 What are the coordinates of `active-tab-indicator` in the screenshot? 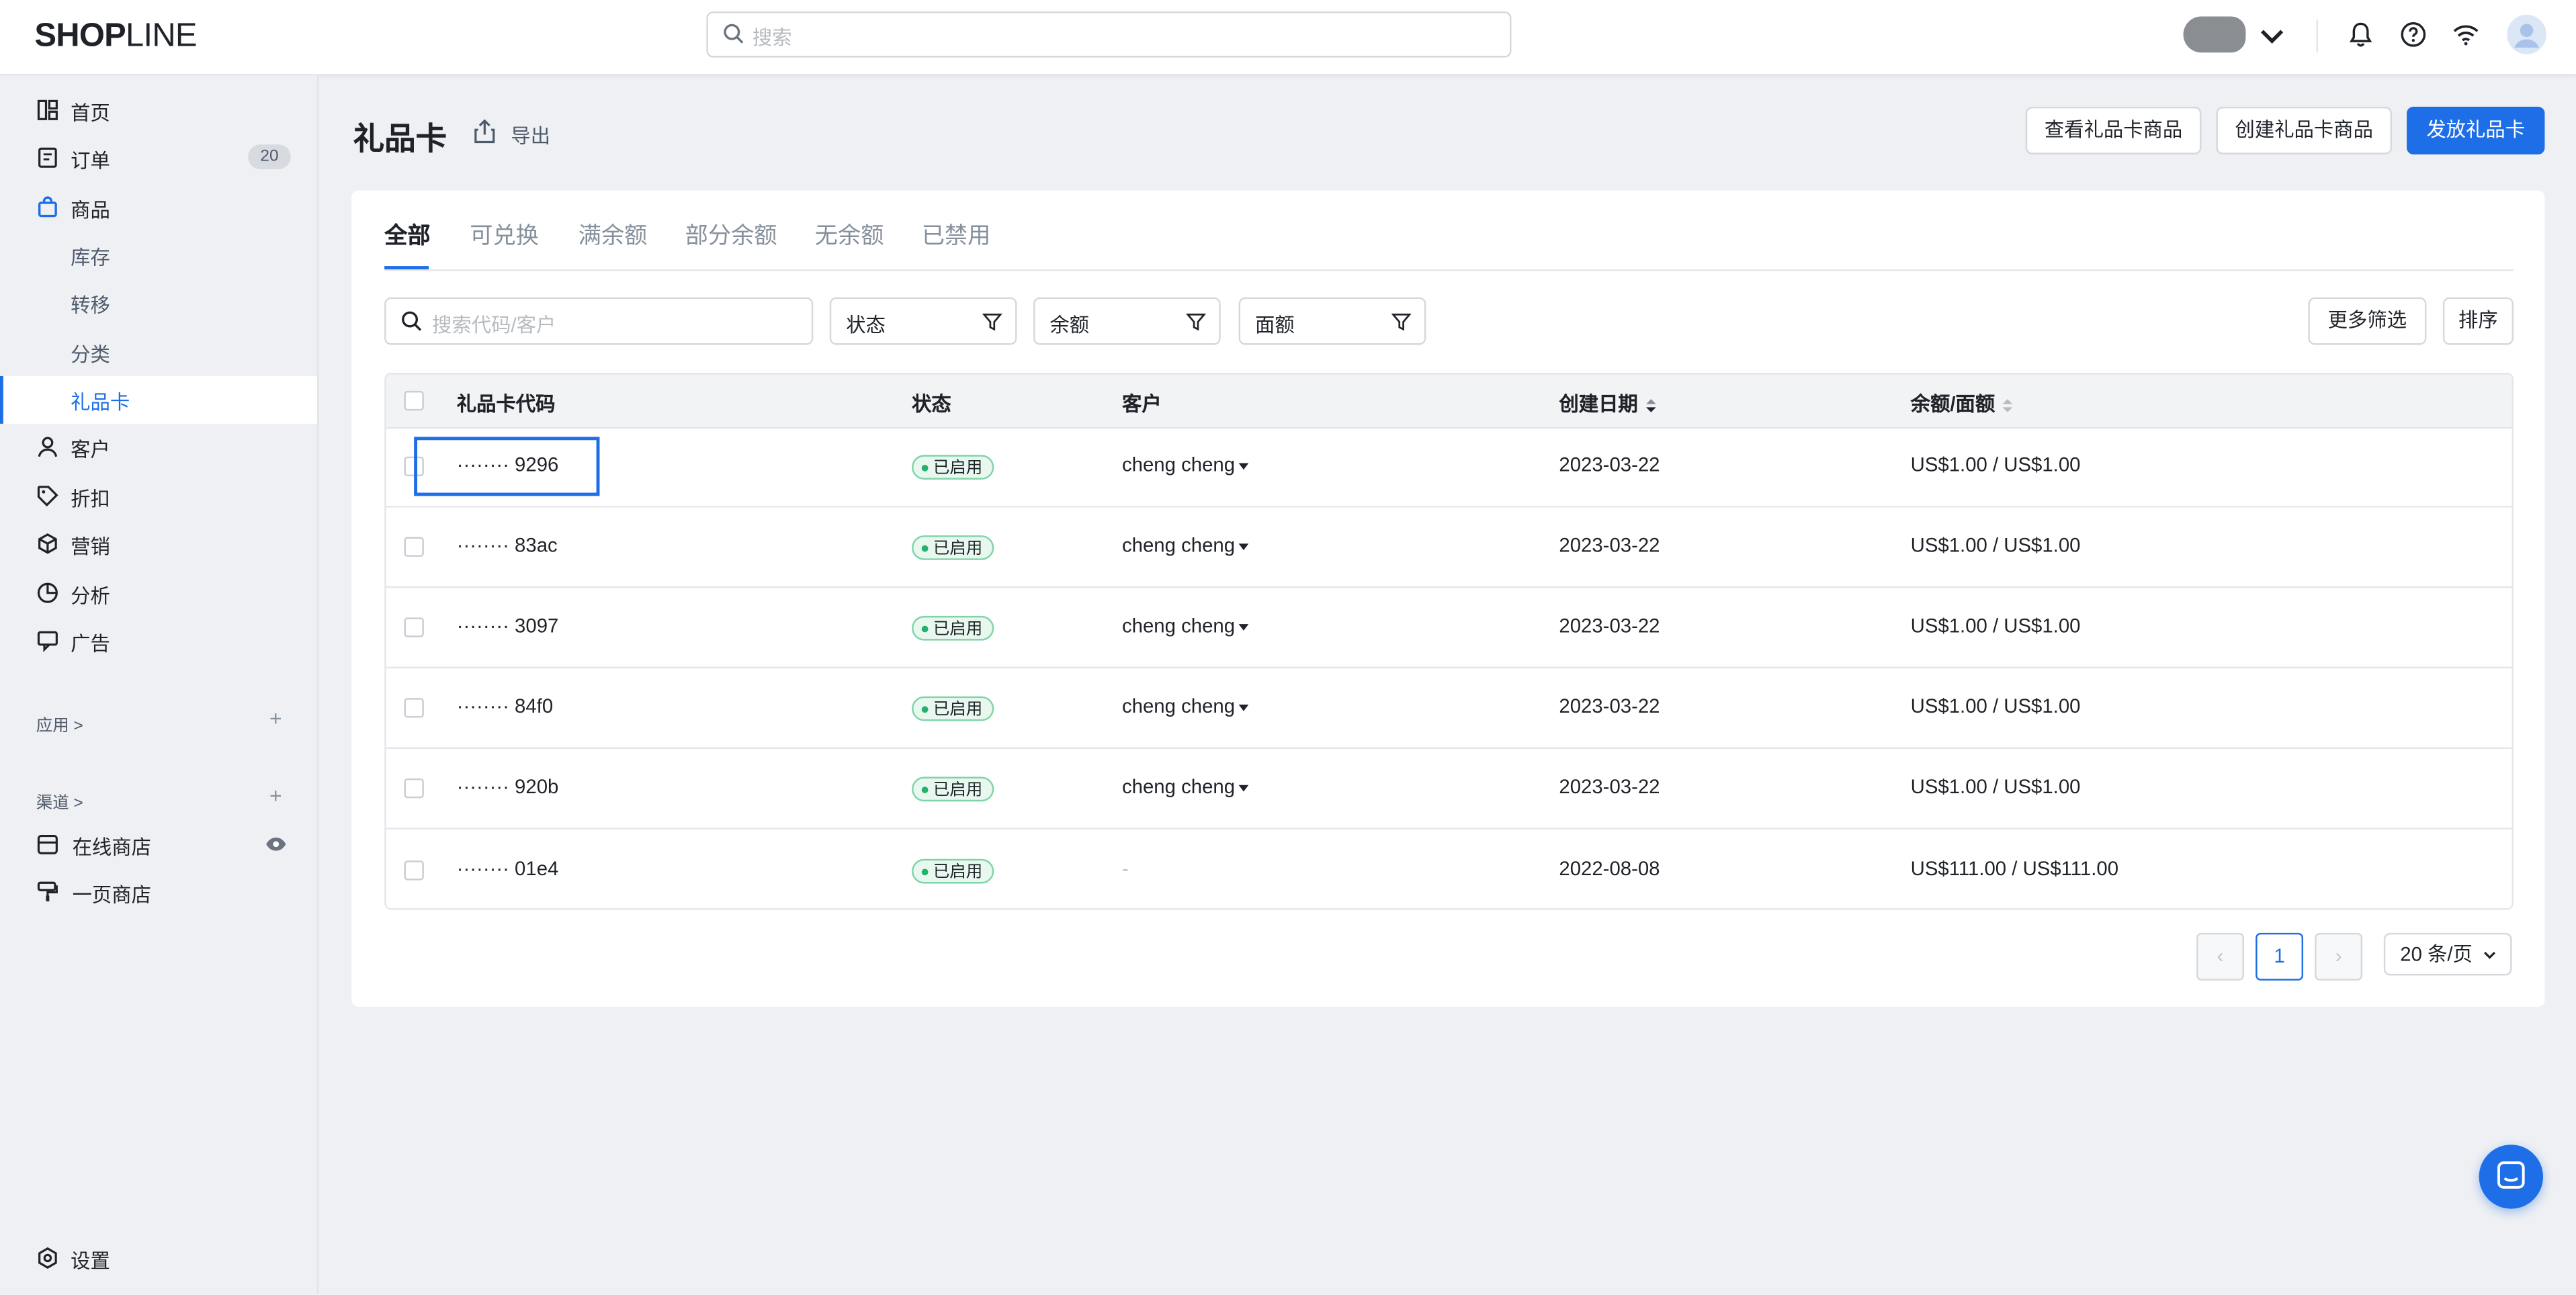 It's located at (406, 267).